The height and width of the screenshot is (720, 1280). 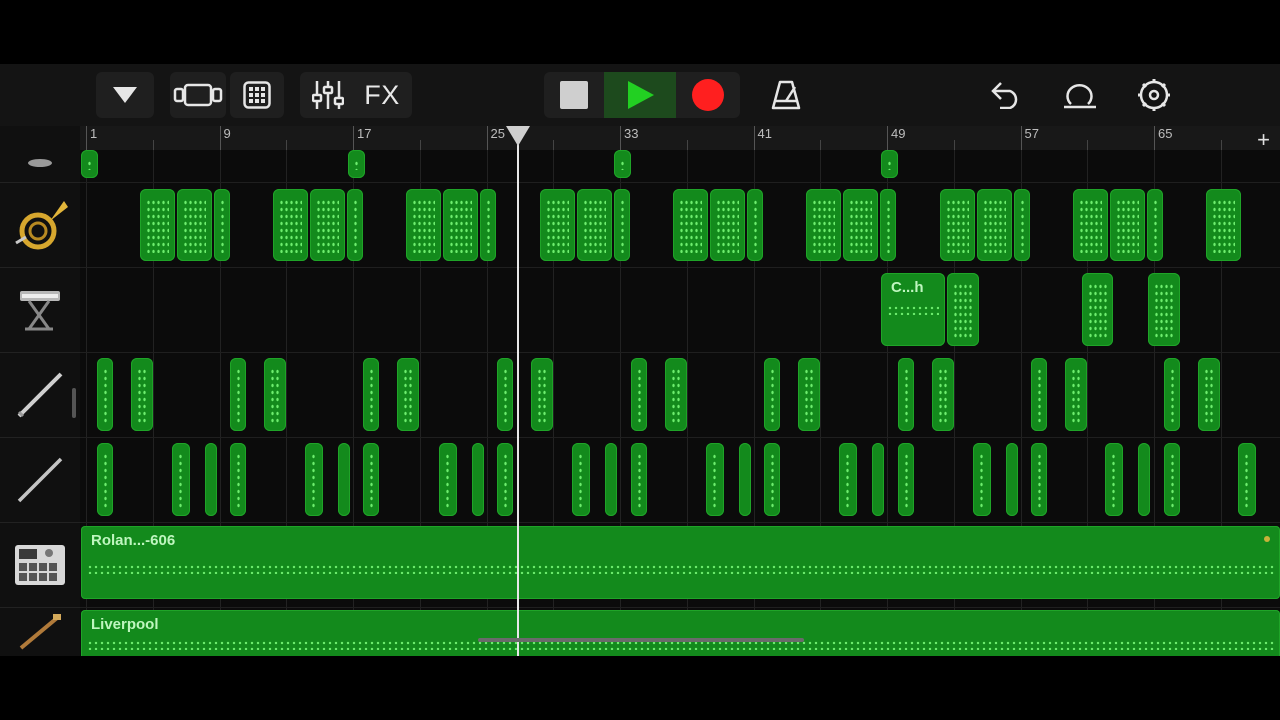 What do you see at coordinates (518, 136) in the screenshot?
I see `playhead-handle` at bounding box center [518, 136].